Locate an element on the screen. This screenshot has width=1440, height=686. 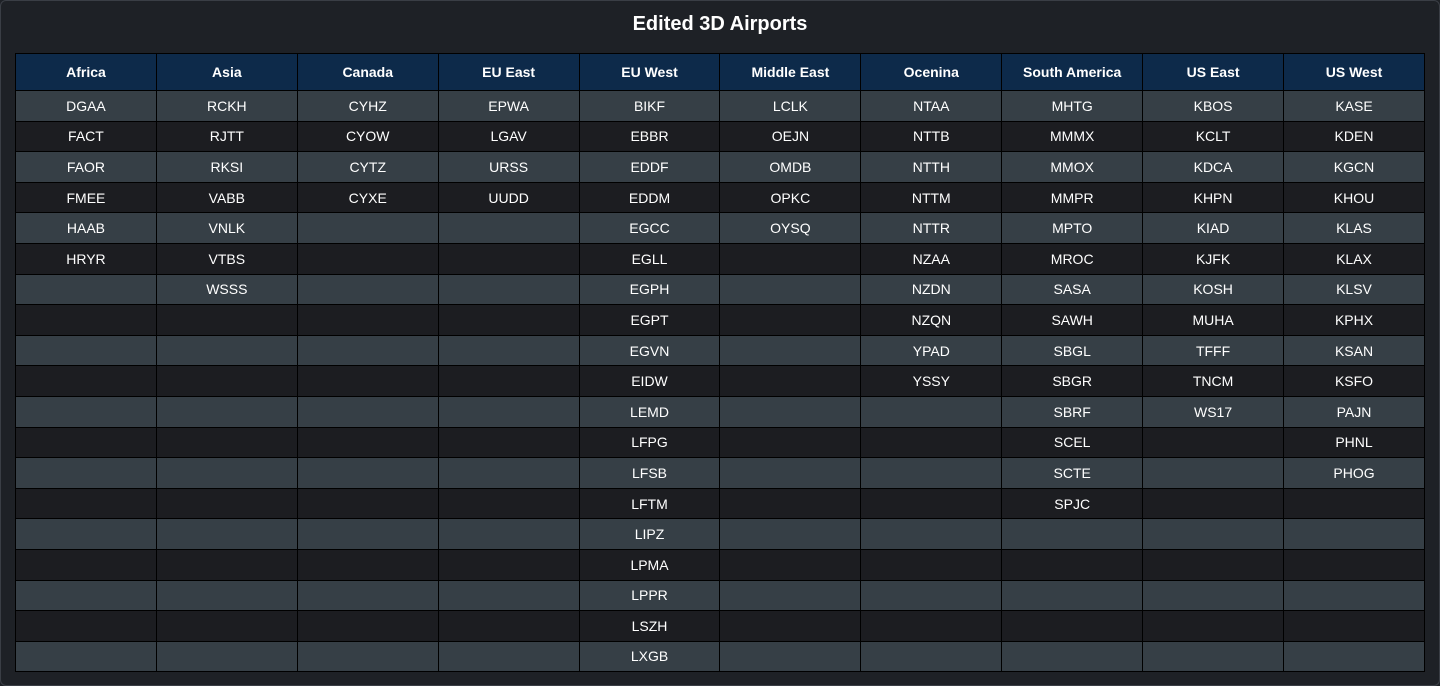
table-cell: YPAD is located at coordinates (931, 350).